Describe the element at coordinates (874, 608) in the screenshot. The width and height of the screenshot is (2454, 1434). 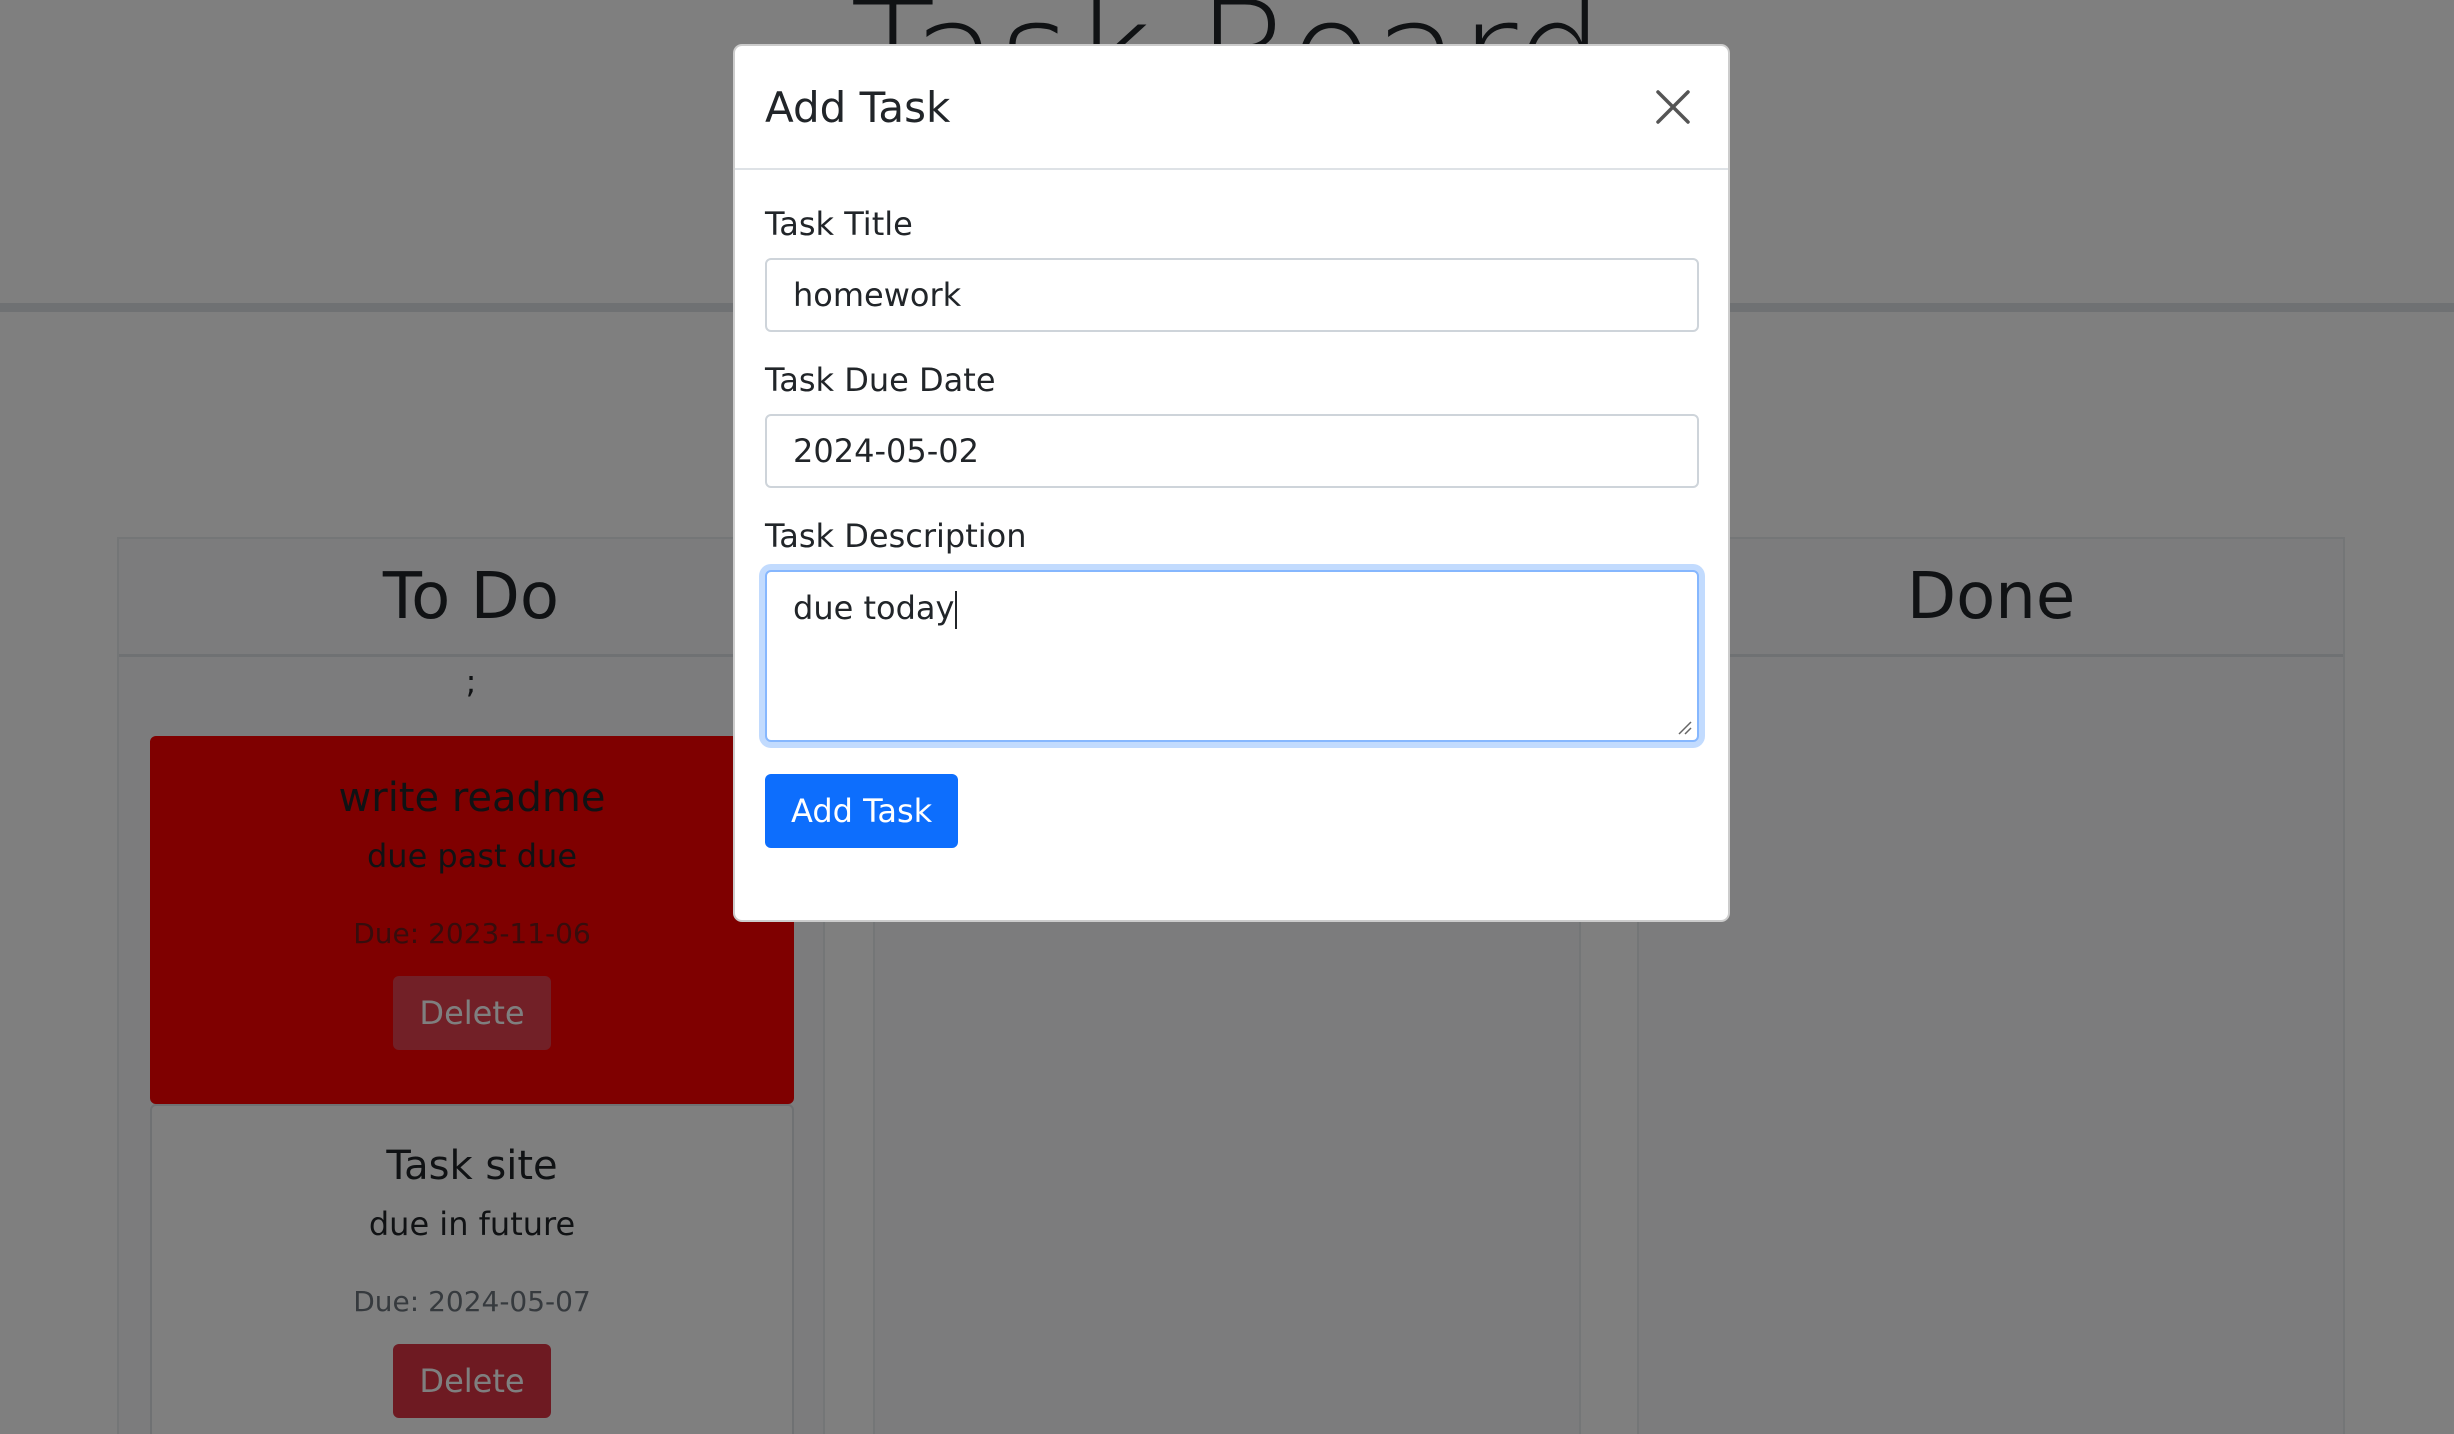
I see `task-description-value: due today` at that location.